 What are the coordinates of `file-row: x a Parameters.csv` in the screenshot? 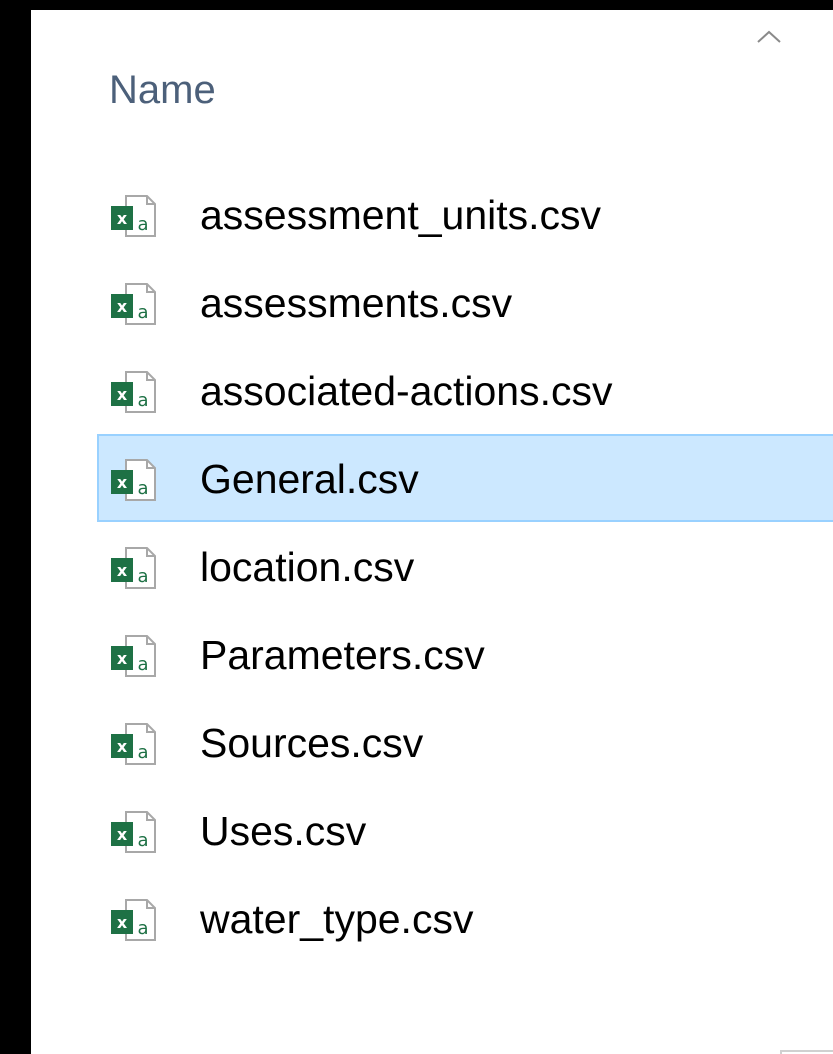 It's located at (465, 654).